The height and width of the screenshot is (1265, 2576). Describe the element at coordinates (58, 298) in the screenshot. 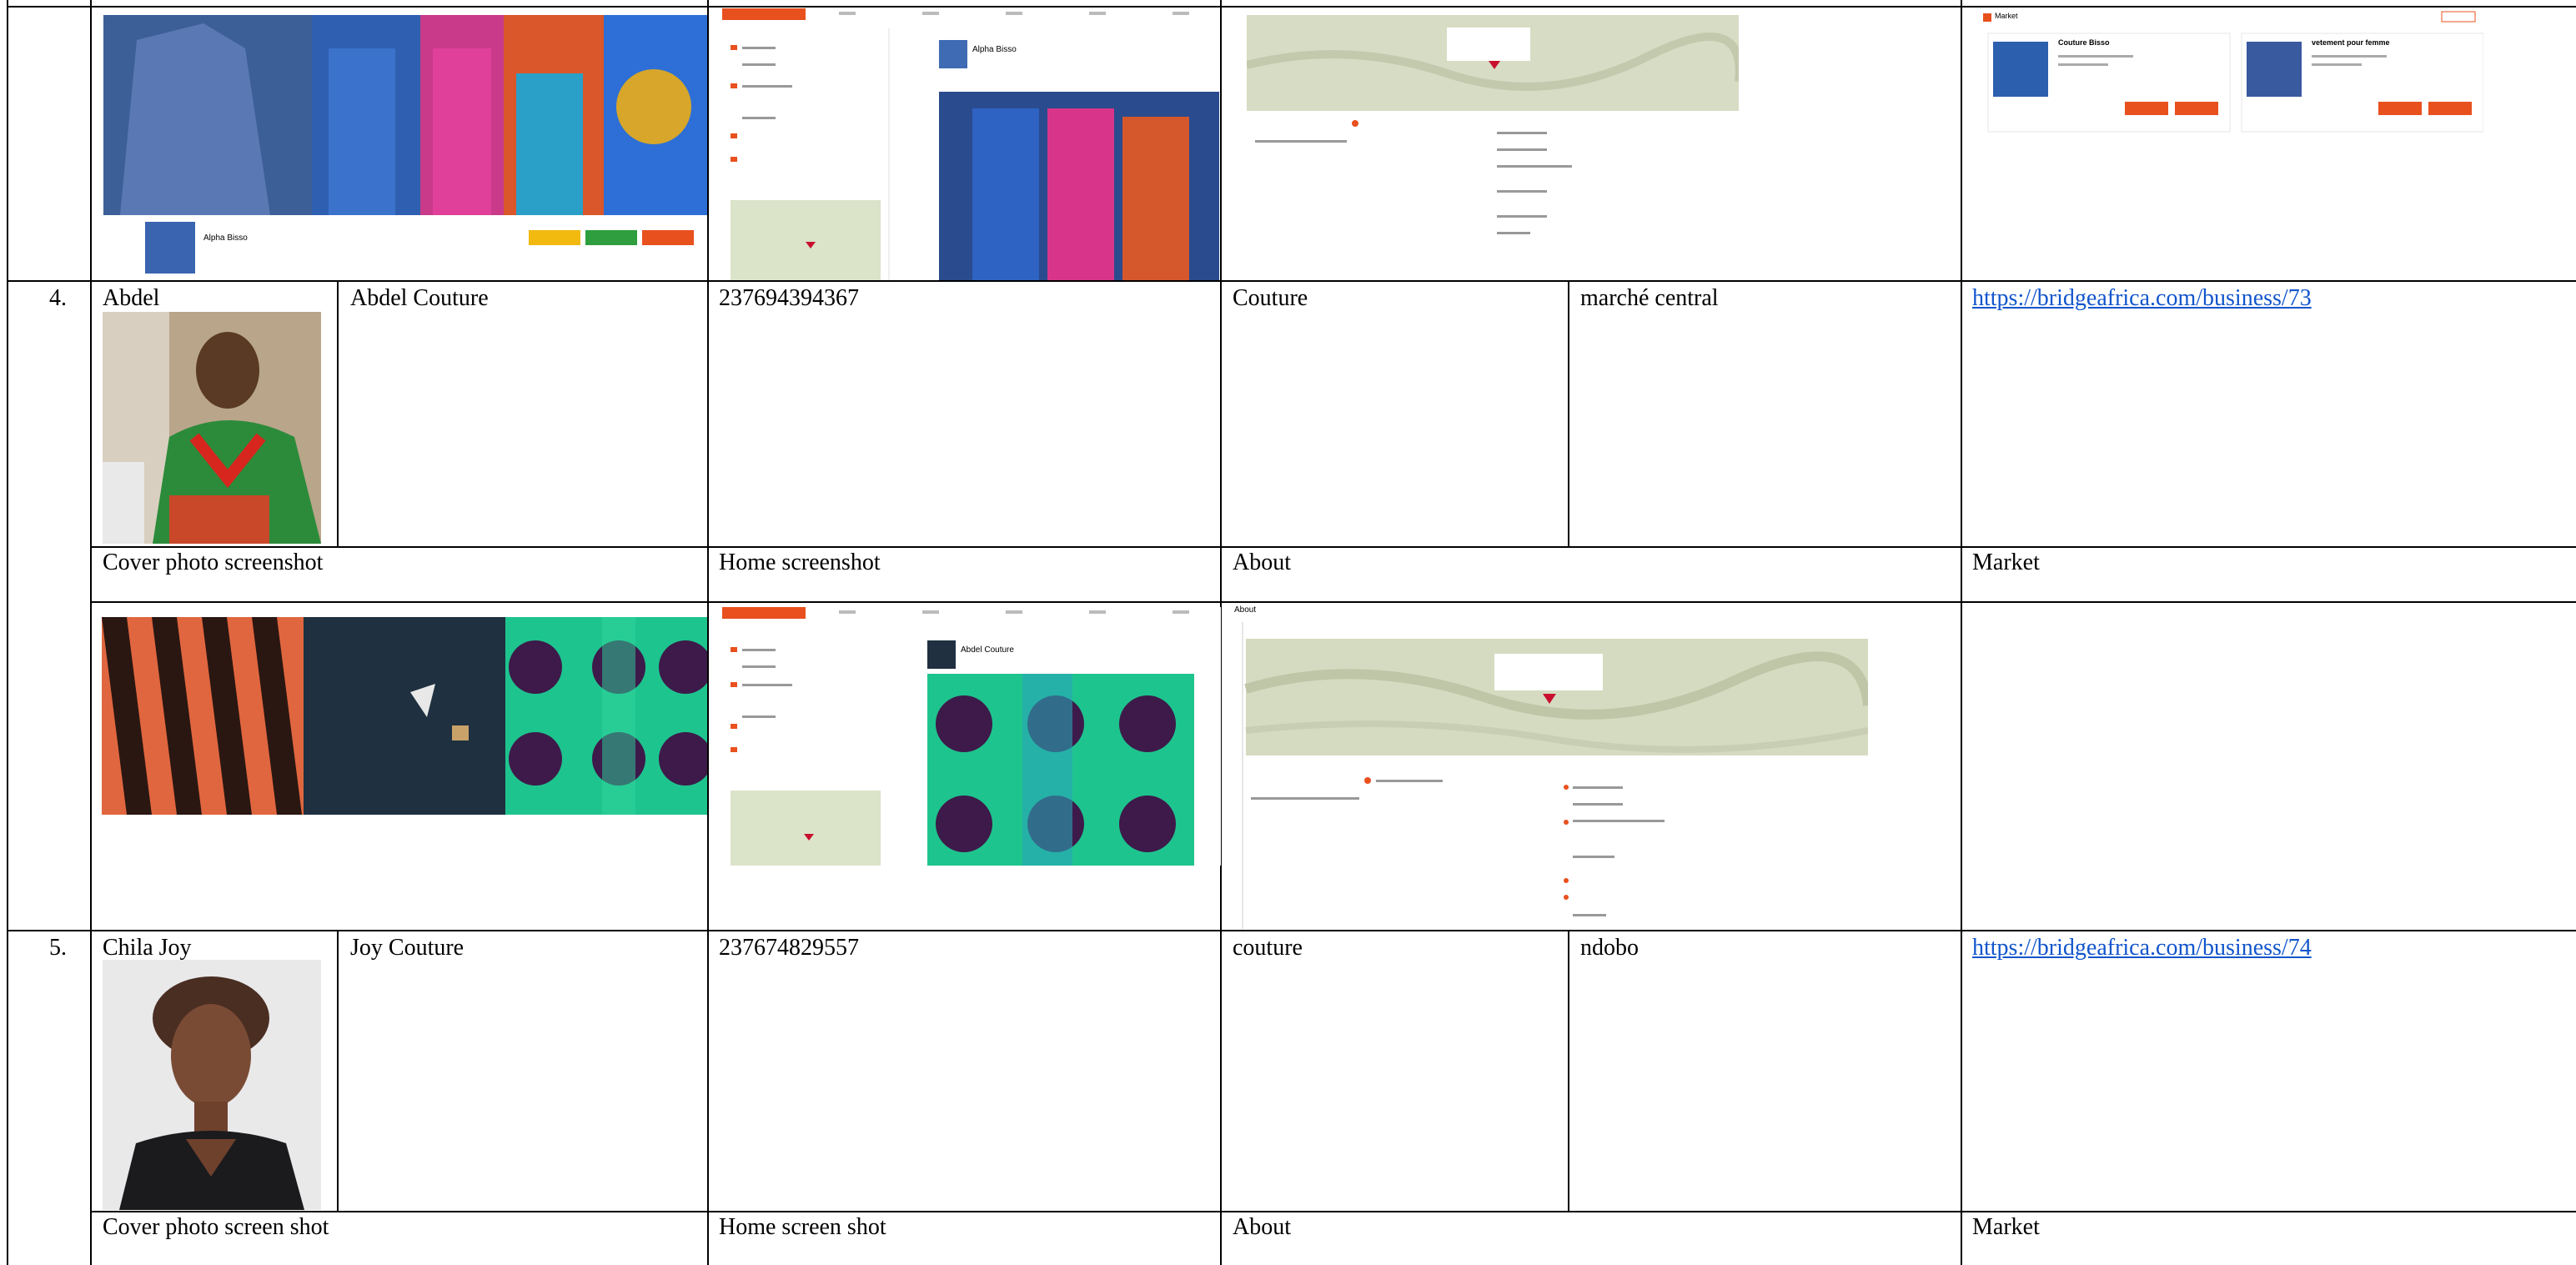

I see `row-number: 4.` at that location.